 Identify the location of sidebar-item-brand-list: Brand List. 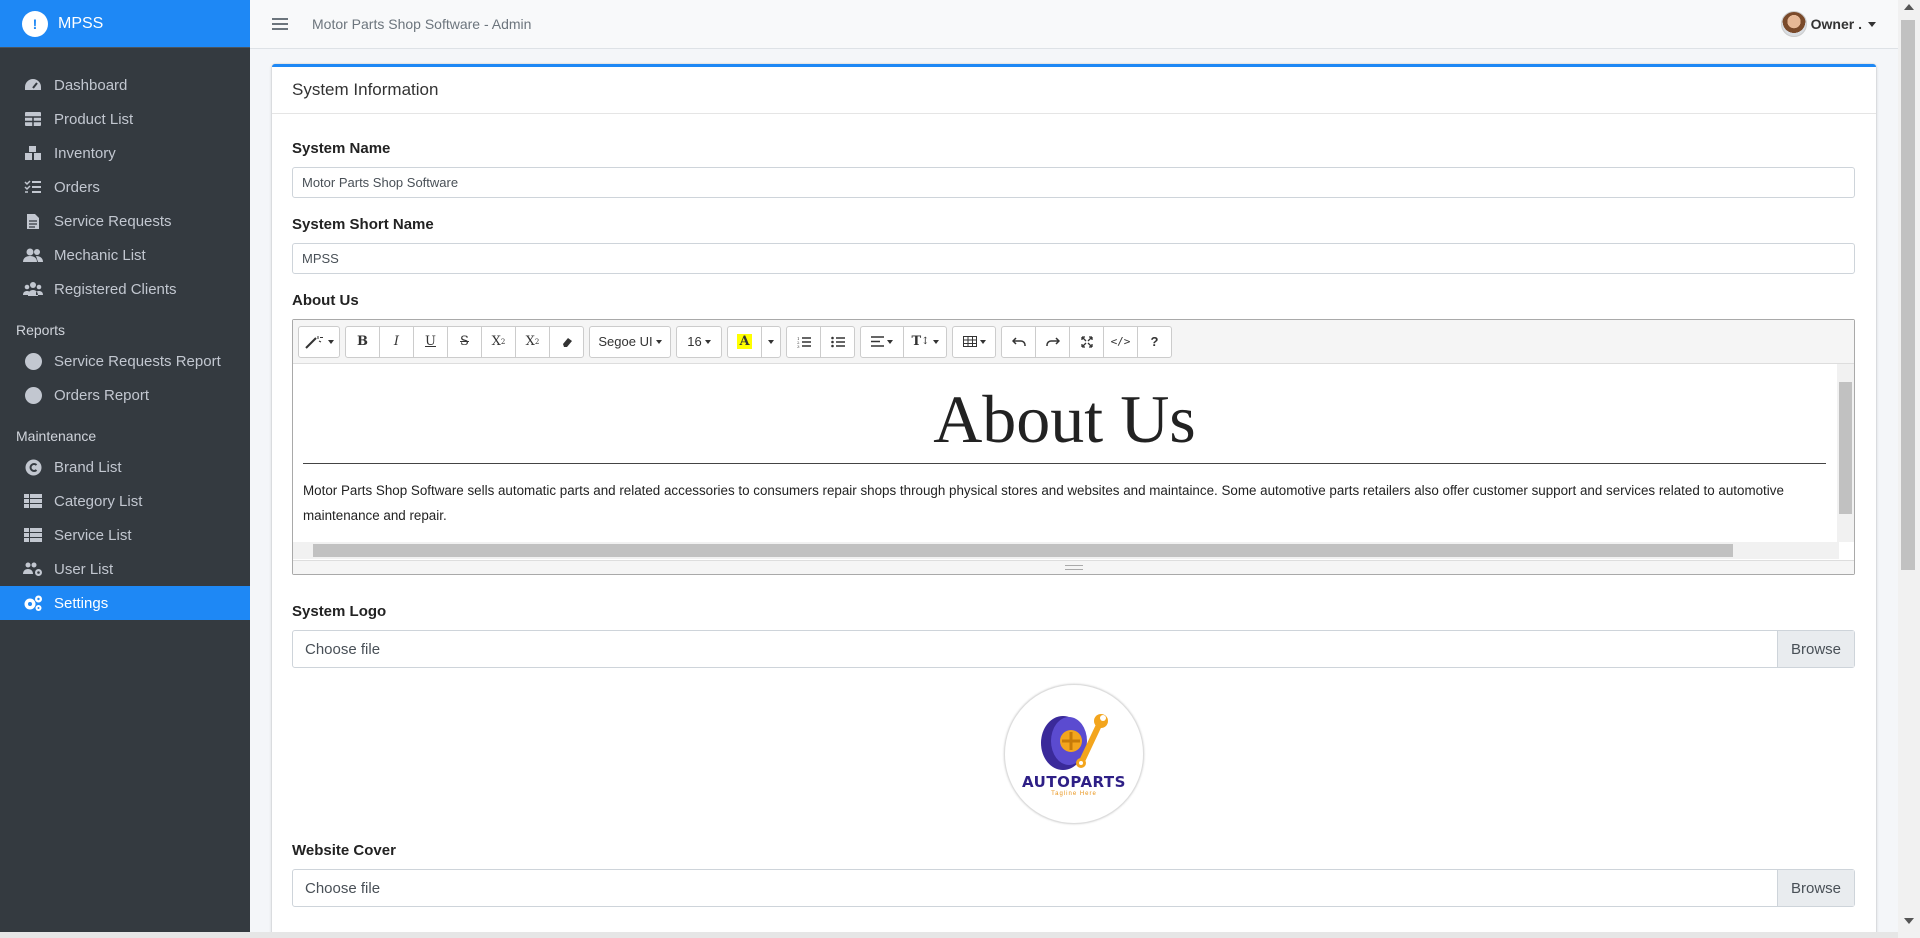
(125, 467).